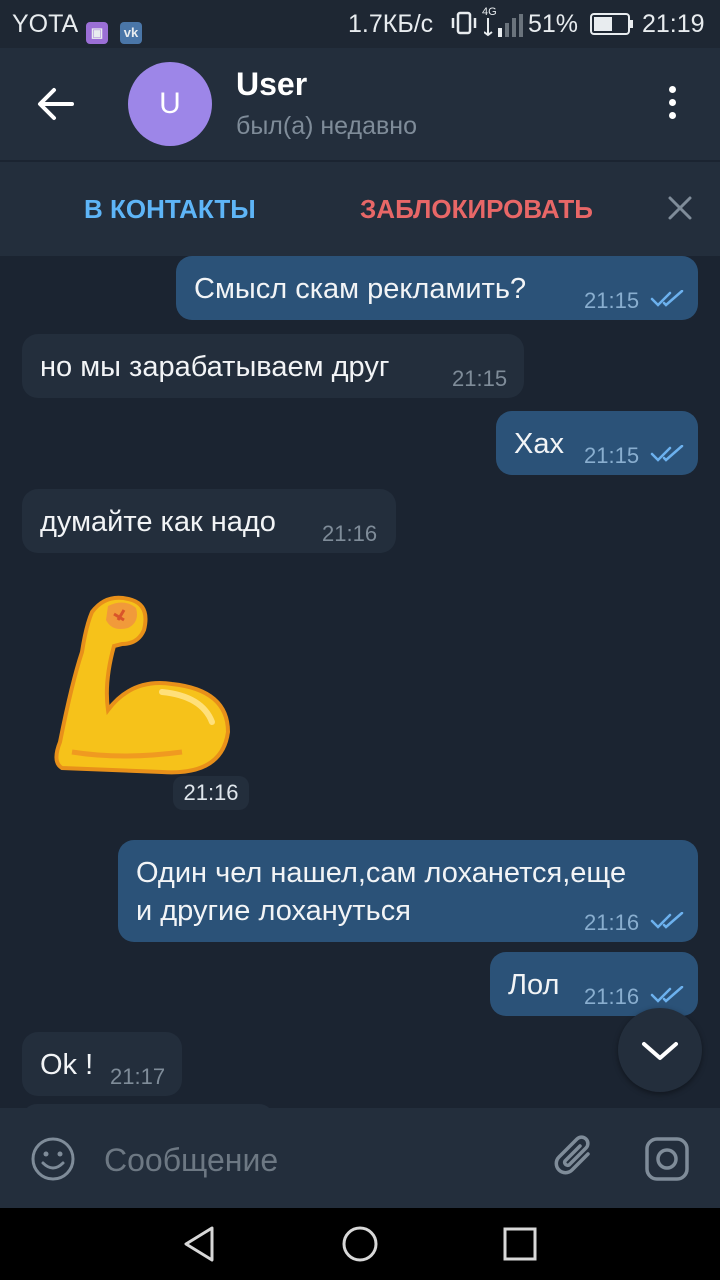  Describe the element at coordinates (215, 367) in the screenshot. I see `message-text: но мы зарабатываем друг` at that location.